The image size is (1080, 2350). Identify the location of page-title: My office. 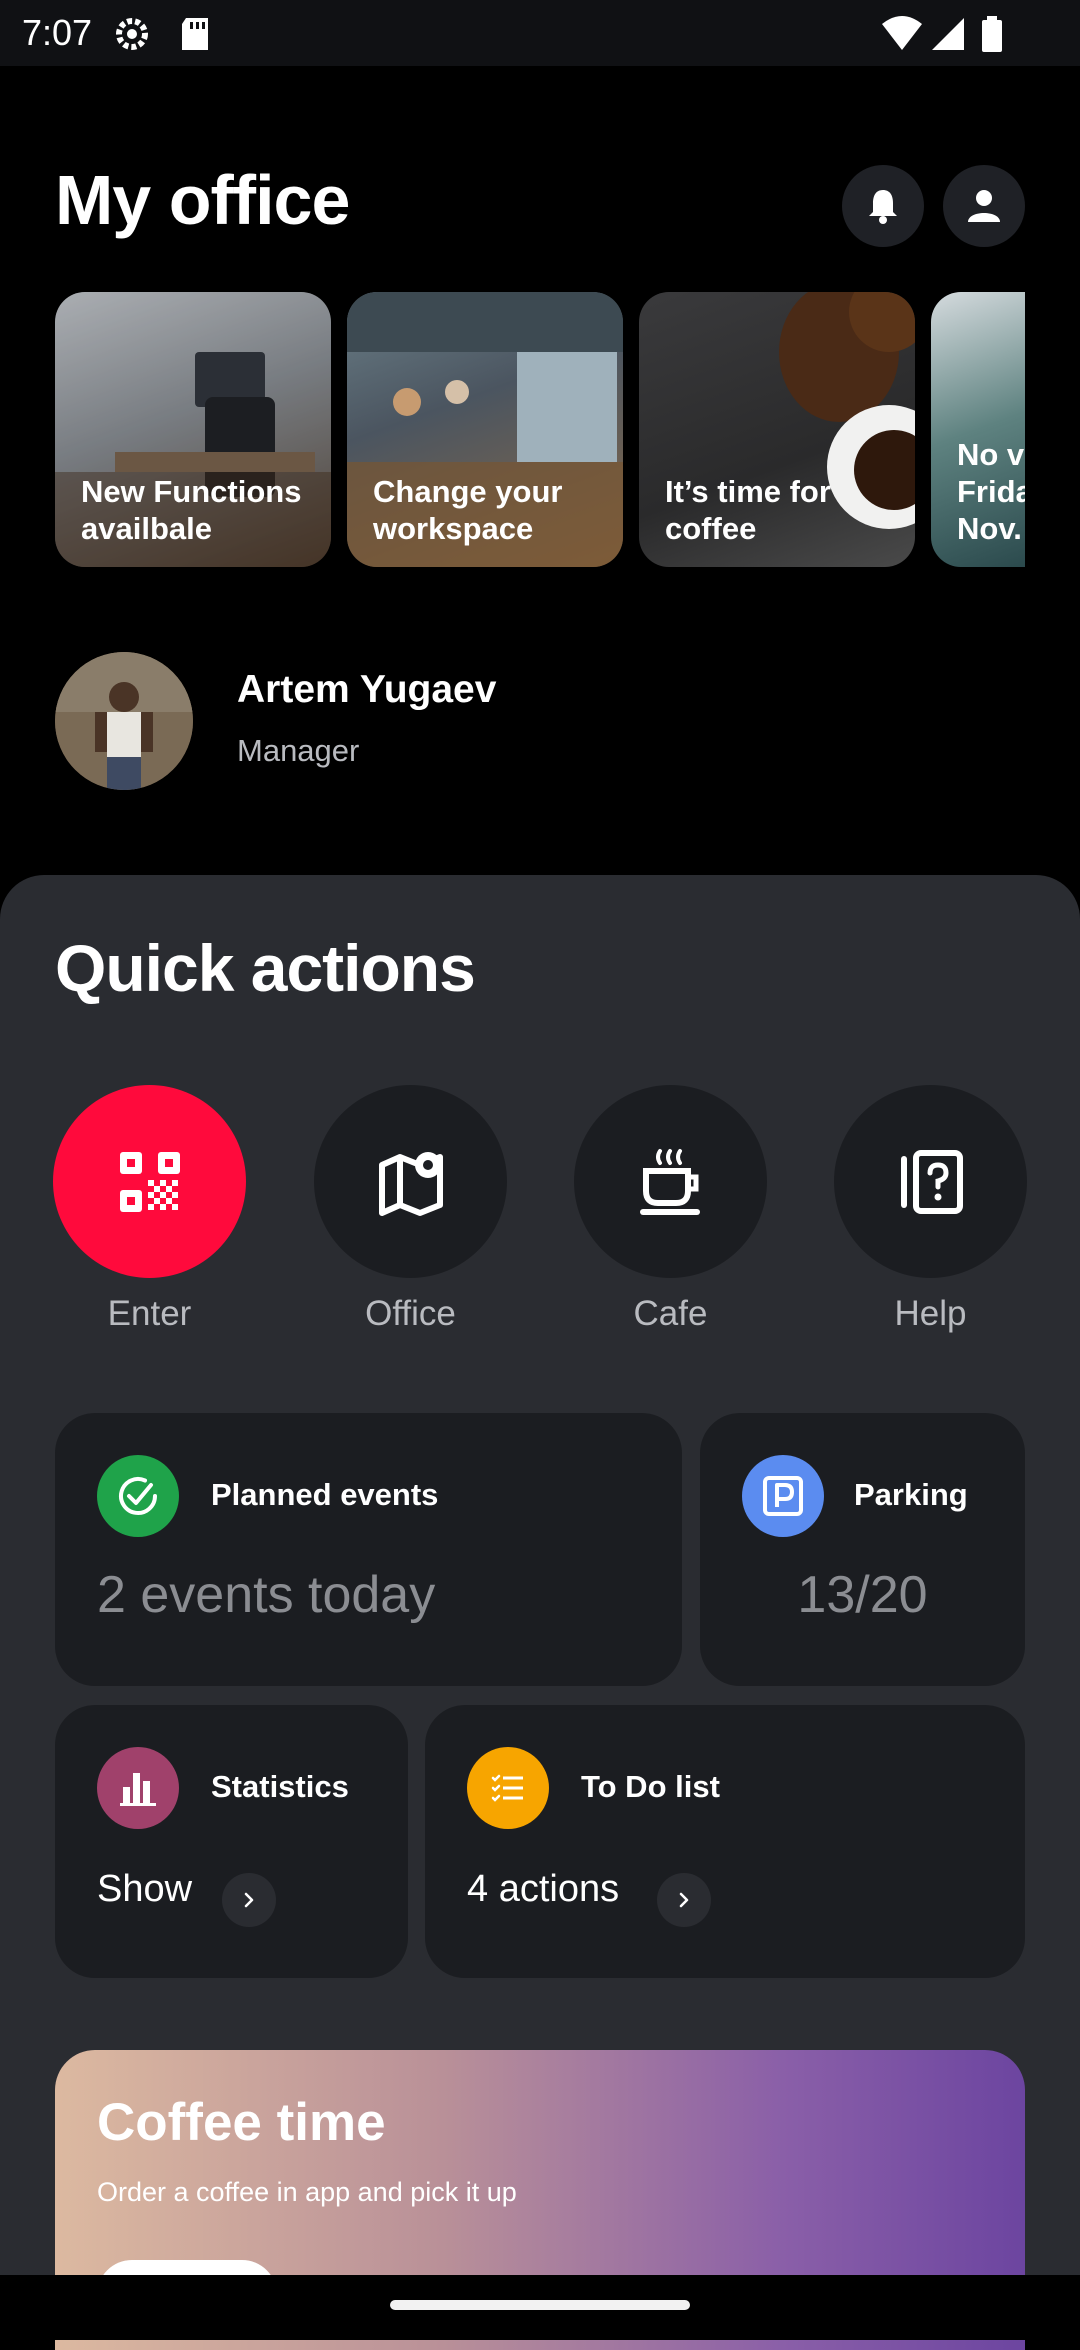
(202, 200).